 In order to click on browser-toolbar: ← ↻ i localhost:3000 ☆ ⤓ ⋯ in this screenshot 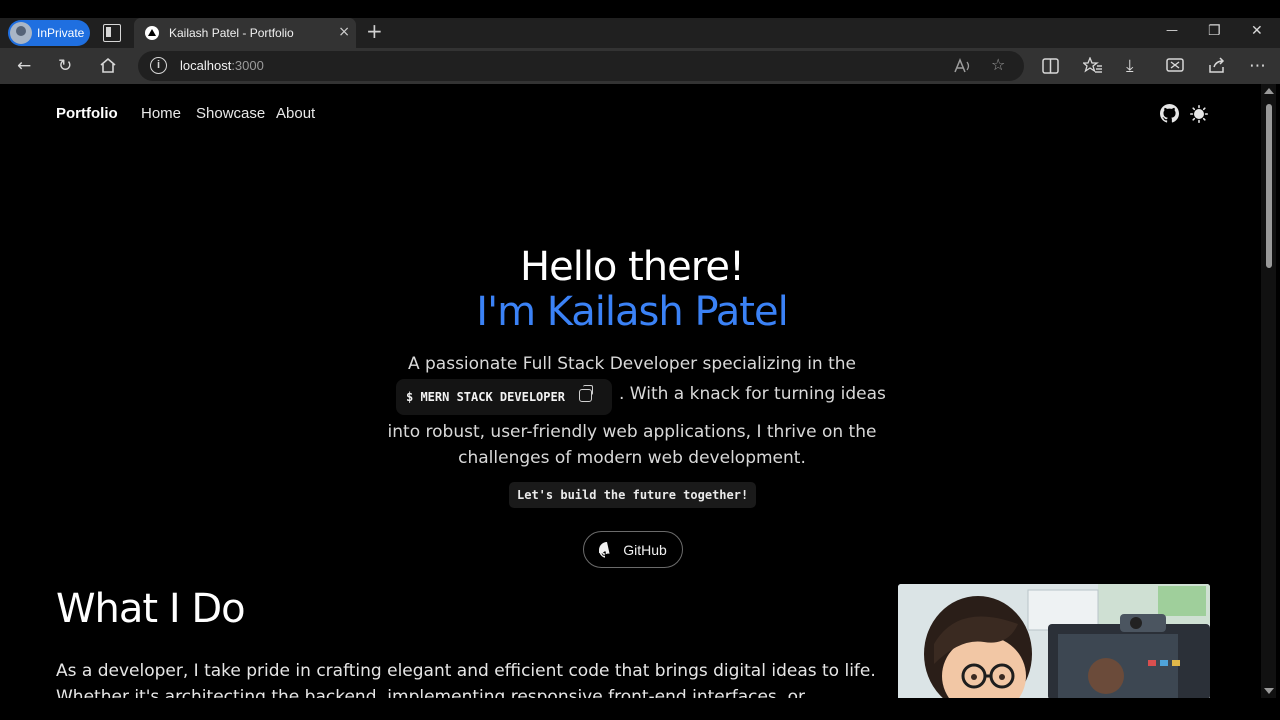, I will do `click(640, 66)`.